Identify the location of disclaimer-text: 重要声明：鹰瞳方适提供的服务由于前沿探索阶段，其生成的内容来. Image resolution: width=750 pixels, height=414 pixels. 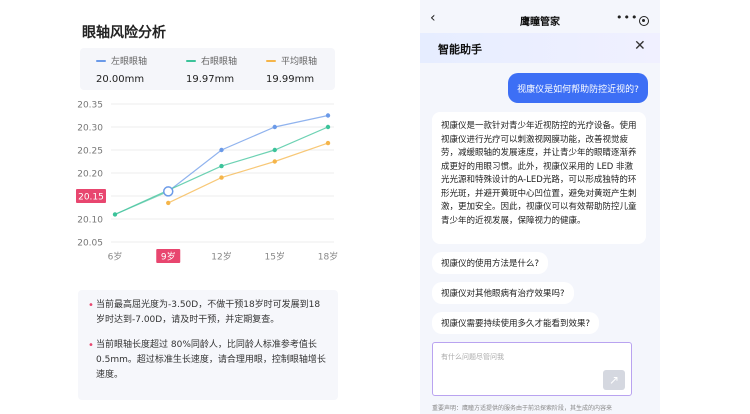
(522, 408).